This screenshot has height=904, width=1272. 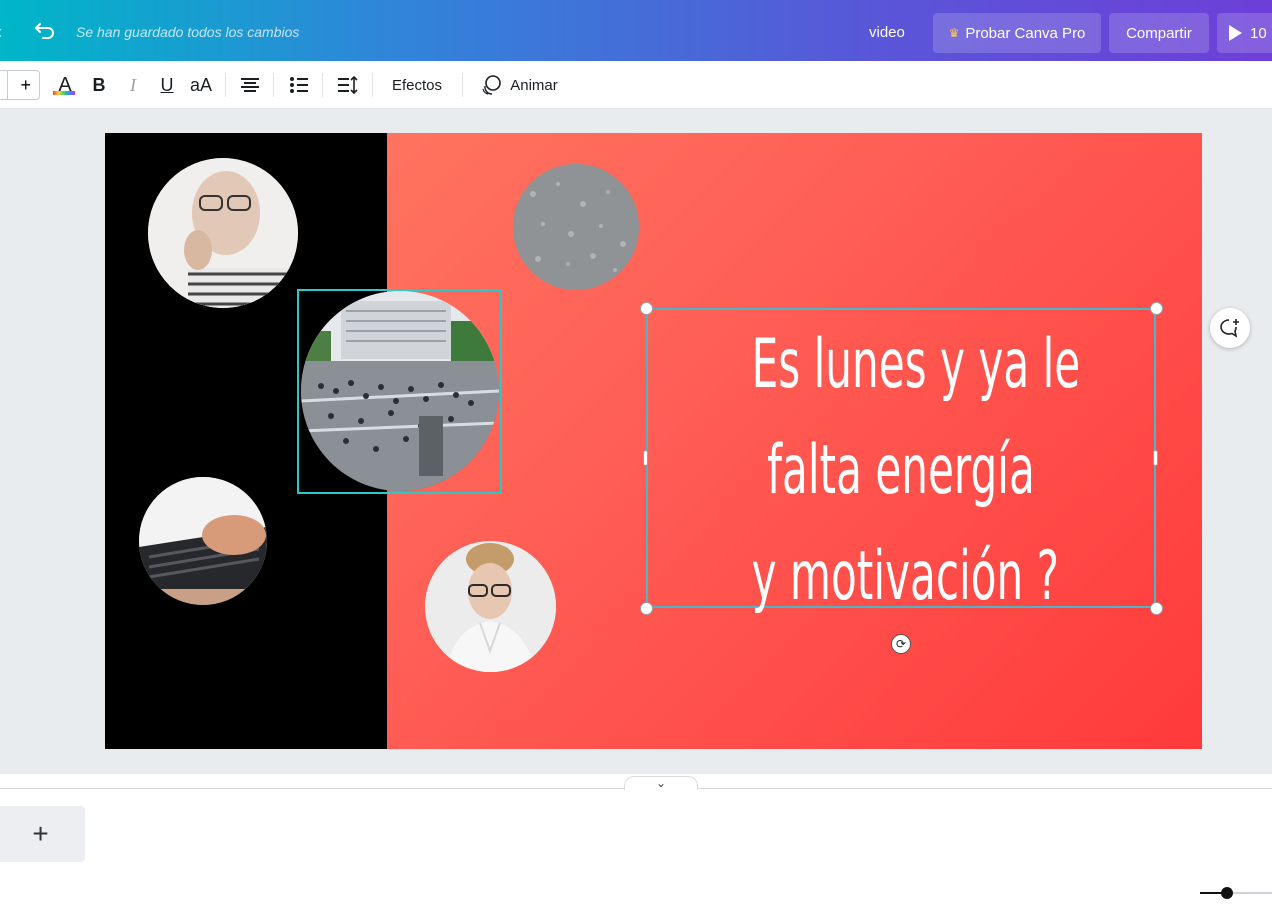 What do you see at coordinates (188, 32) in the screenshot?
I see `save-status: Se han guardado todos los cambios` at bounding box center [188, 32].